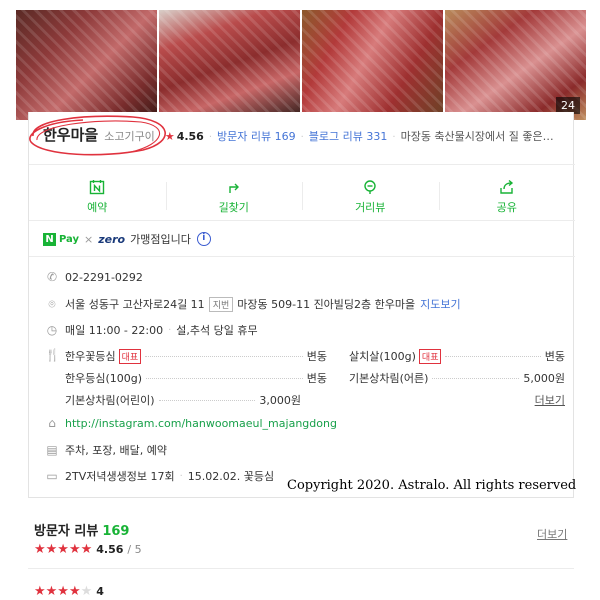  What do you see at coordinates (71, 135) in the screenshot?
I see `place-name: 한우마을` at bounding box center [71, 135].